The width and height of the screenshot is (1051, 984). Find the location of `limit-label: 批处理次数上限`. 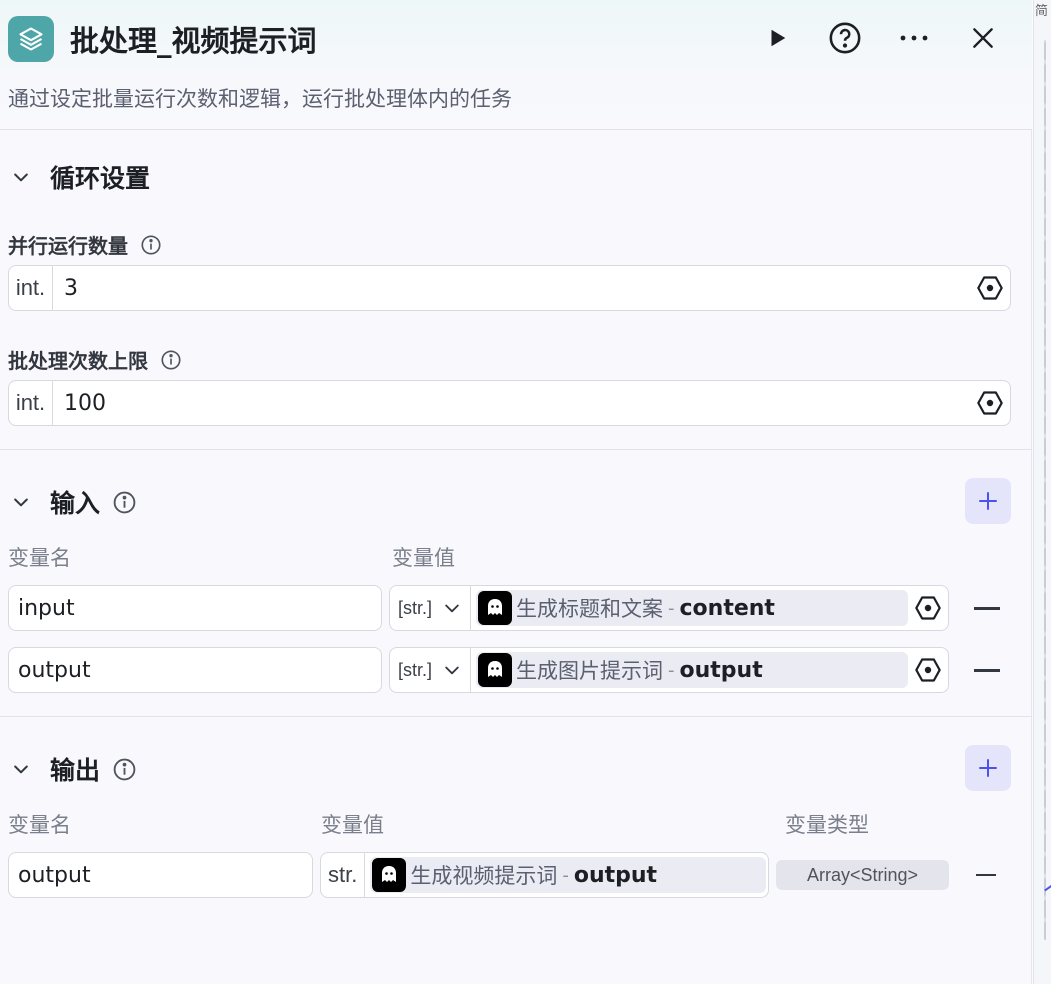

limit-label: 批处理次数上限 is located at coordinates (95, 359).